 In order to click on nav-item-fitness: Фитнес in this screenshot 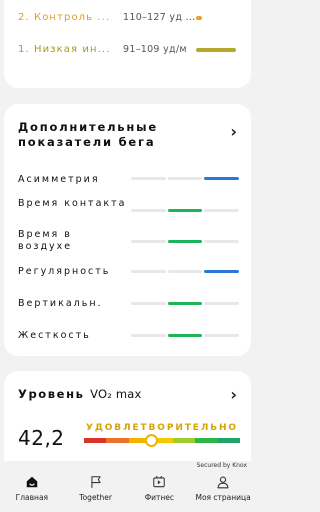, I will do `click(160, 491)`.